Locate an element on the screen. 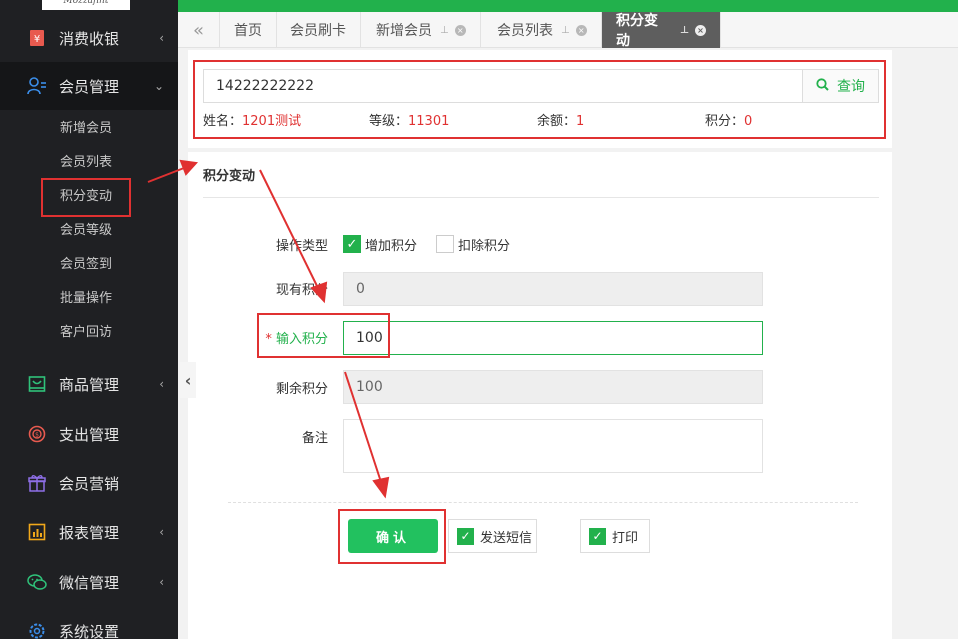 This screenshot has width=958, height=639. menu-label: 消费收银 is located at coordinates (89, 38).